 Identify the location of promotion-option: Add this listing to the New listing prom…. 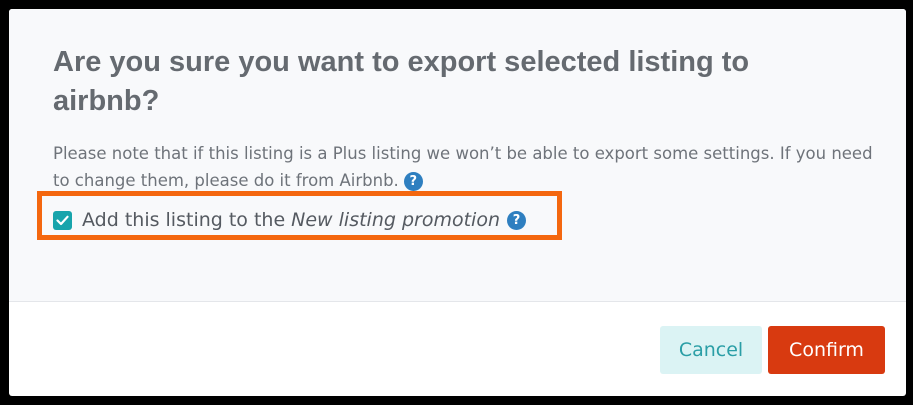
(289, 220).